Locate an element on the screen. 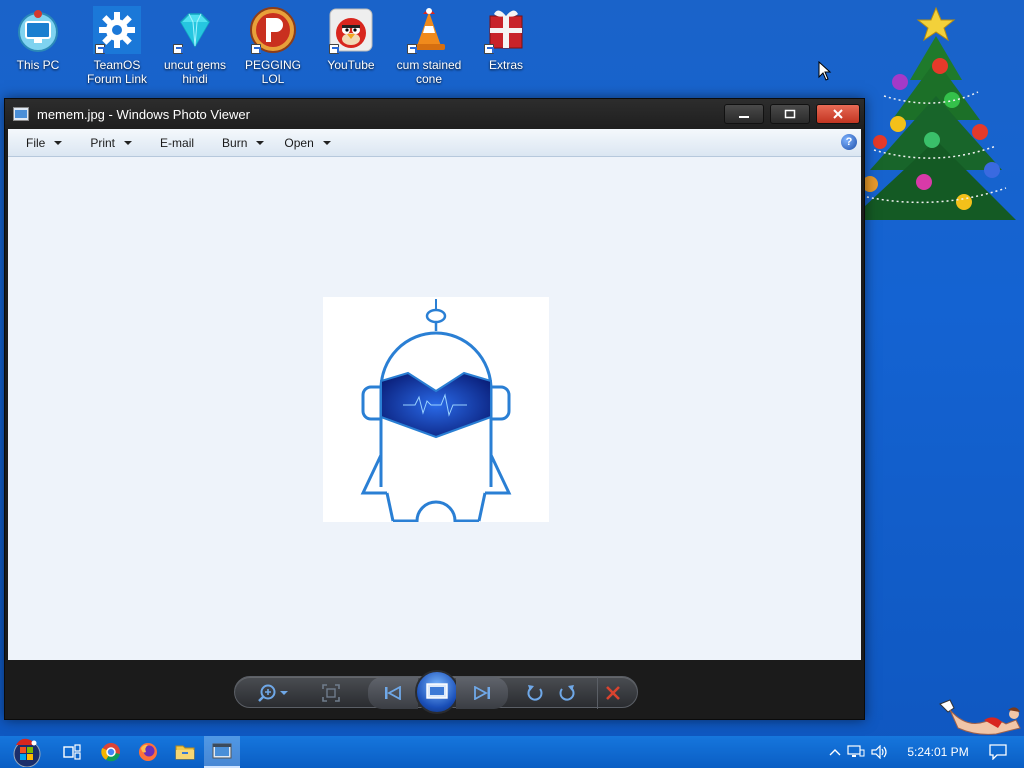 This screenshot has width=1024, height=768. zoom-button is located at coordinates (276, 693).